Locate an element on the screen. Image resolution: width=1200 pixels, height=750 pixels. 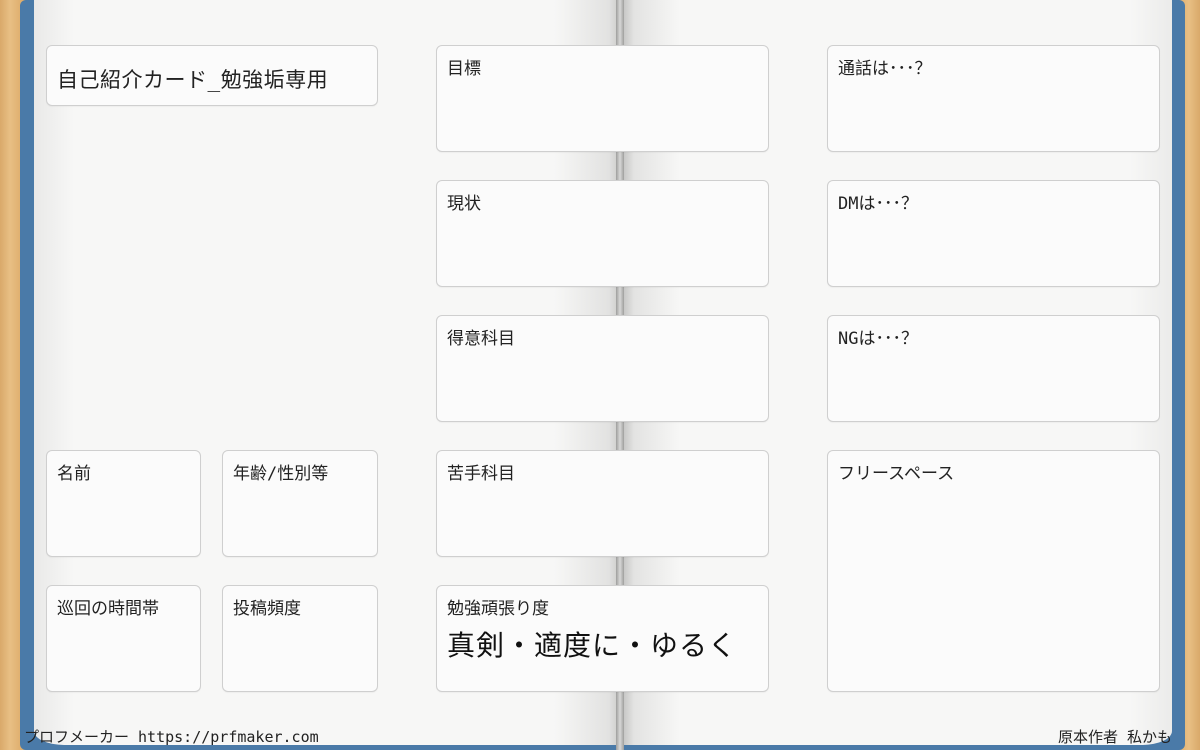
current-status-label: 現状 is located at coordinates (464, 204).